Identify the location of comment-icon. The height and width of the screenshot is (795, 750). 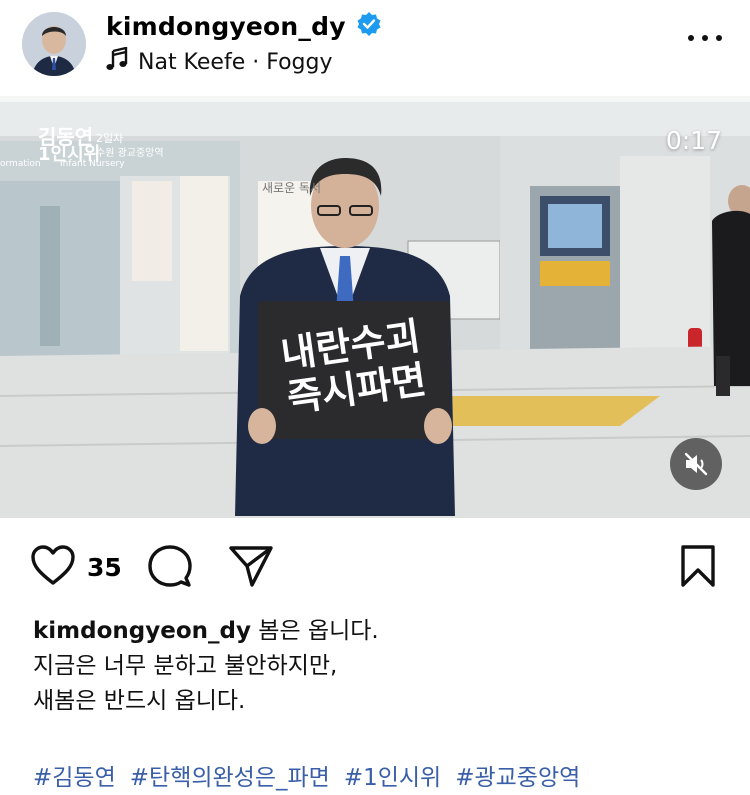
(170, 568).